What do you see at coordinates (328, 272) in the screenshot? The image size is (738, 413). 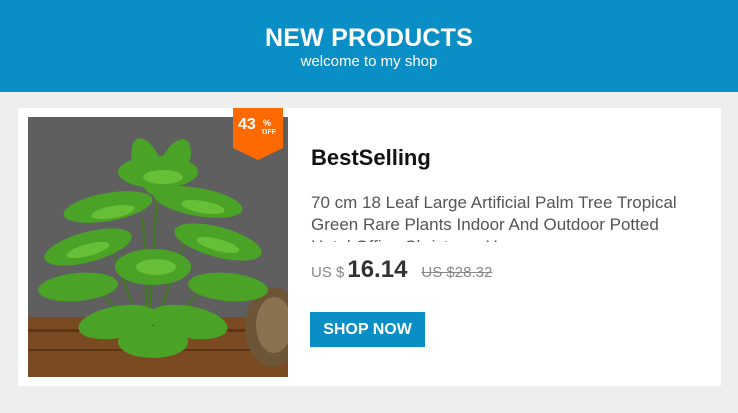 I see `currency-label: US $` at bounding box center [328, 272].